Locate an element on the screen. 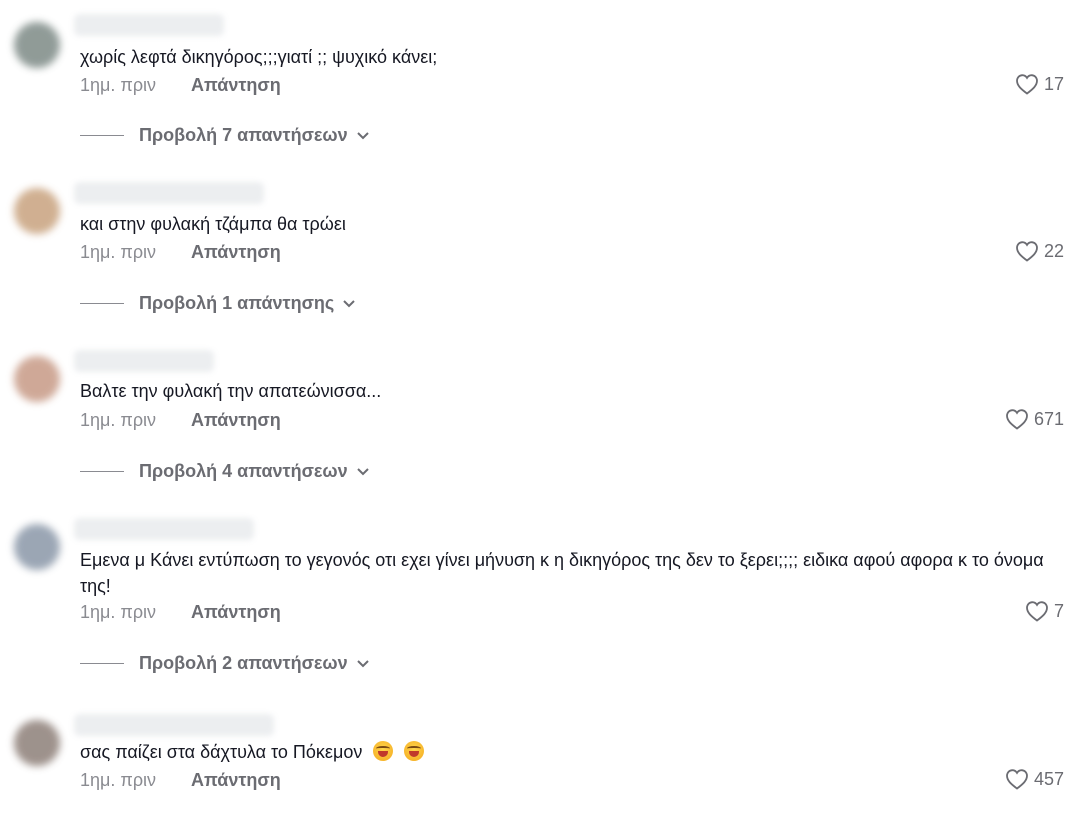 This screenshot has height=823, width=1070. view-replies-label: Προβολή 1 απάντησης is located at coordinates (237, 303).